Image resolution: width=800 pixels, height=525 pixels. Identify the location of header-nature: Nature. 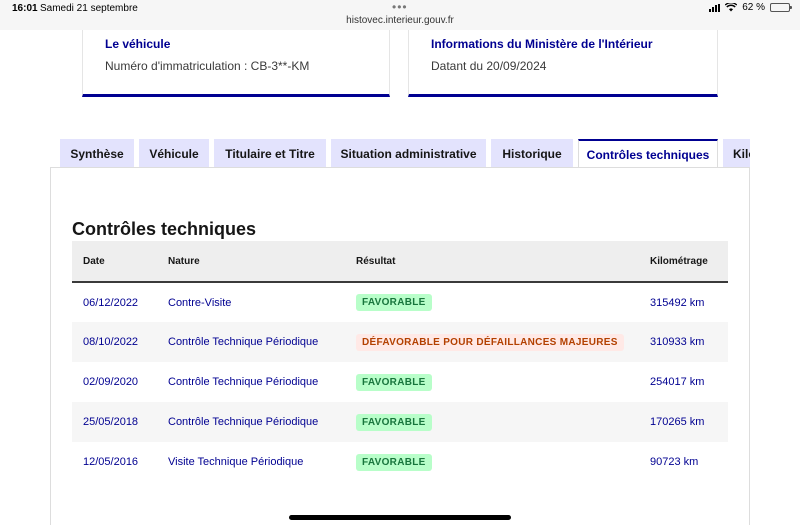
(184, 261).